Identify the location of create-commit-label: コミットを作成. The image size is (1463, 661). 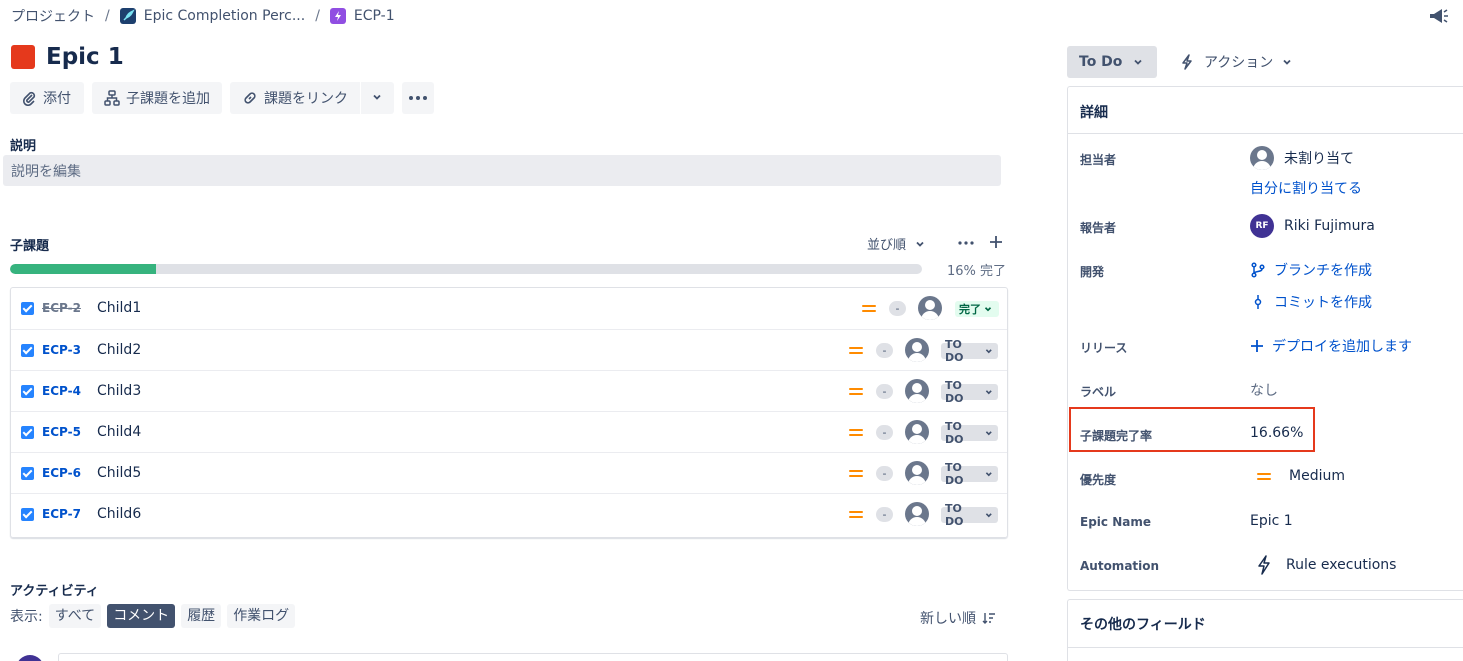
(1323, 303).